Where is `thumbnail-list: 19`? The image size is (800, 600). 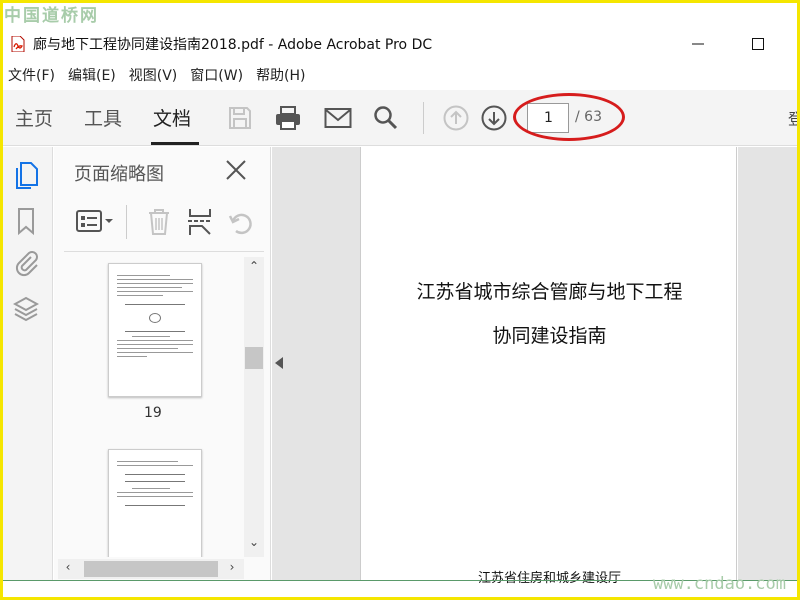 thumbnail-list: 19 is located at coordinates (154, 407).